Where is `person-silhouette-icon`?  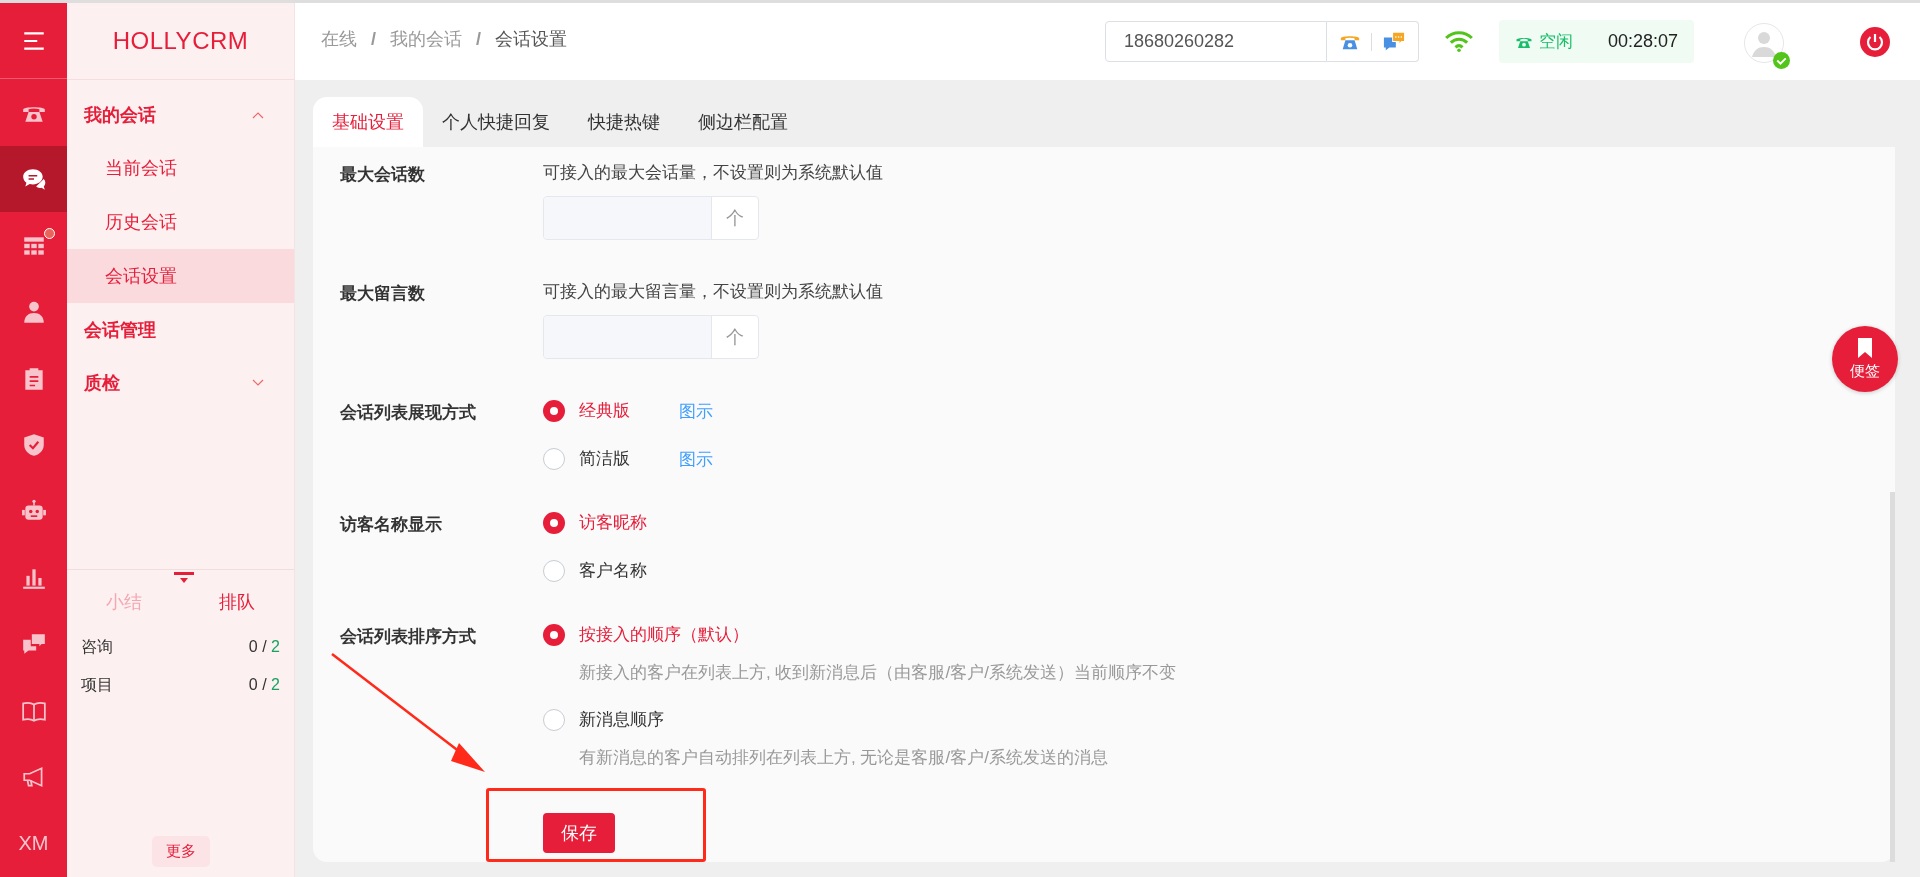
person-silhouette-icon is located at coordinates (1764, 42).